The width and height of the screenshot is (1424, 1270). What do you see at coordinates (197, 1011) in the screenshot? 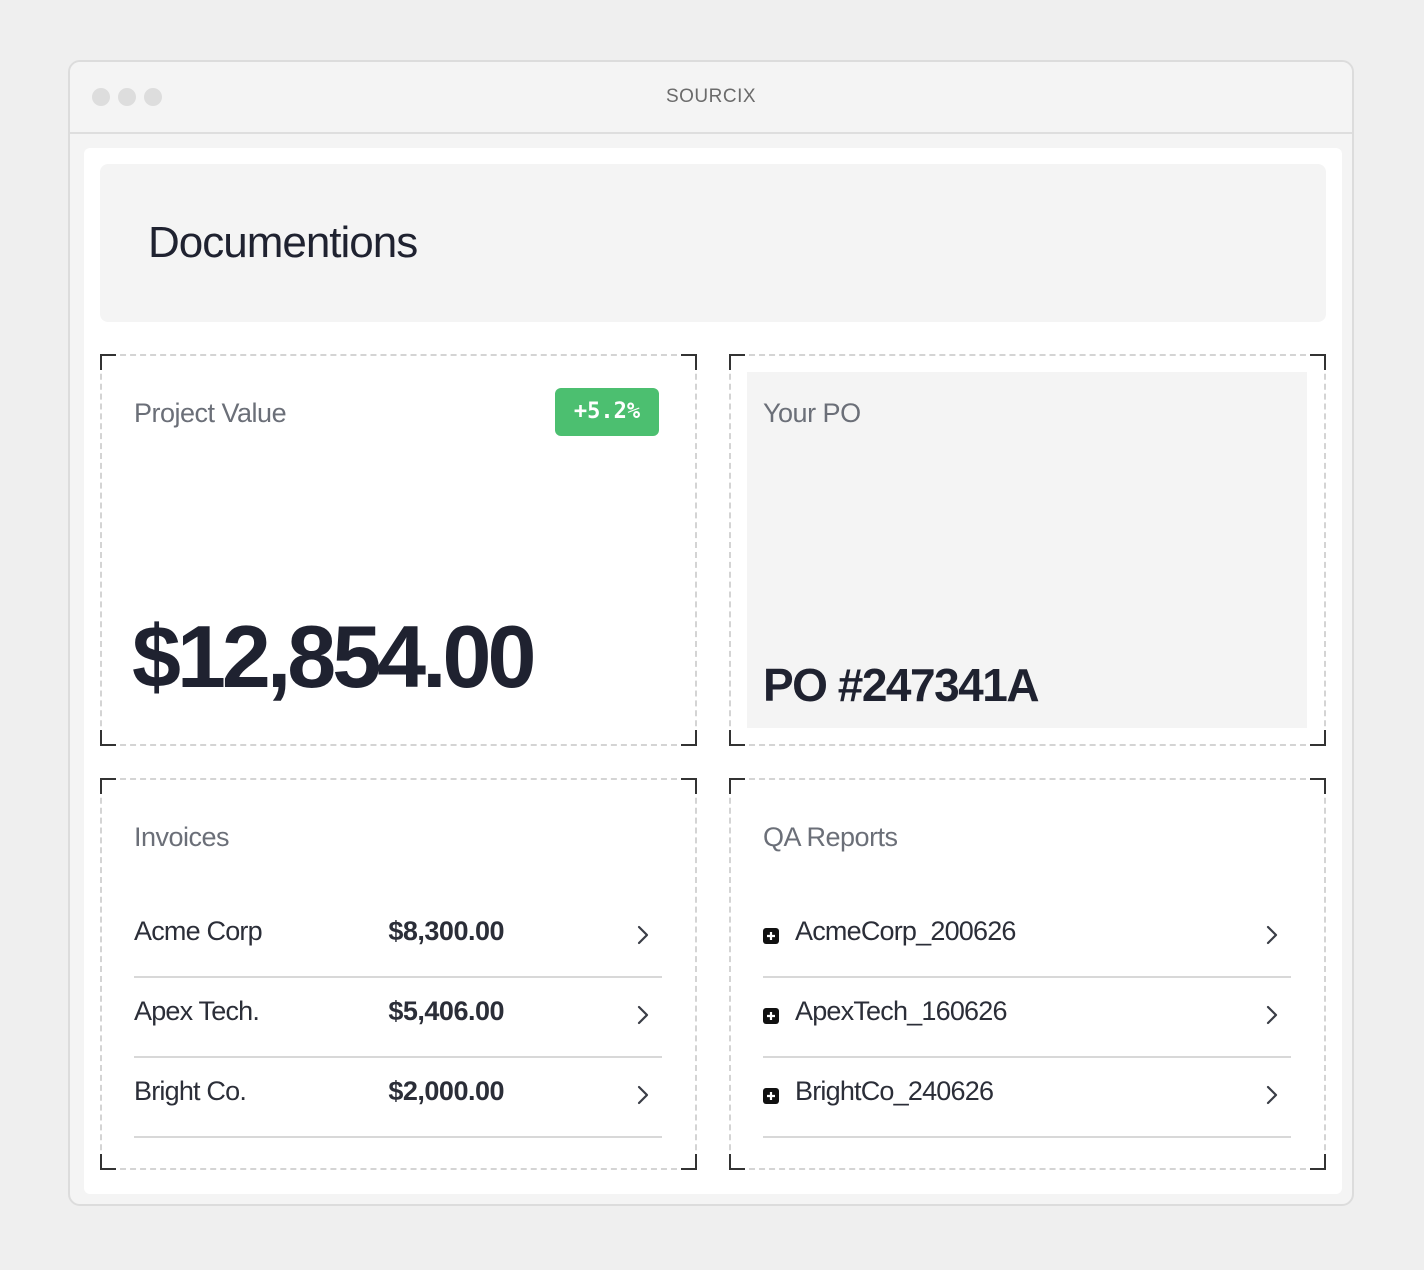
I see `invoice-company: Apex Tech.` at bounding box center [197, 1011].